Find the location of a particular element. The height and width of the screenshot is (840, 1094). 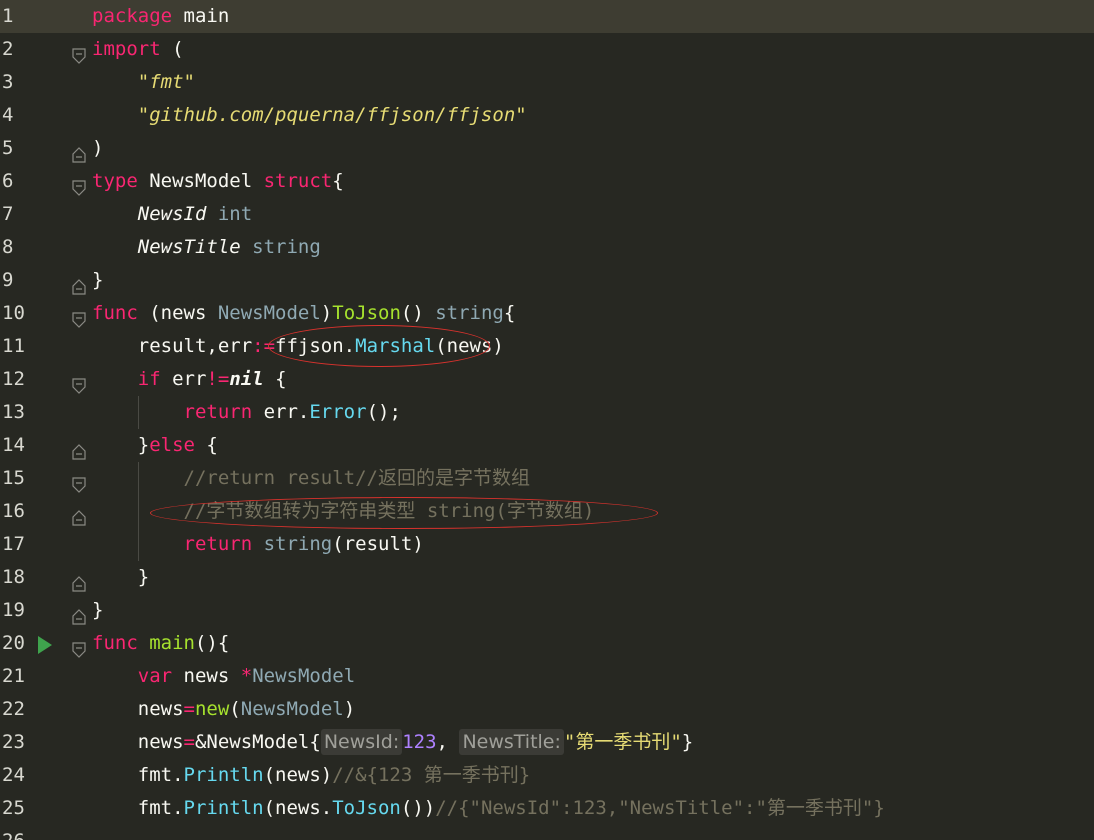

marshal-call-annotation is located at coordinates (379, 346).